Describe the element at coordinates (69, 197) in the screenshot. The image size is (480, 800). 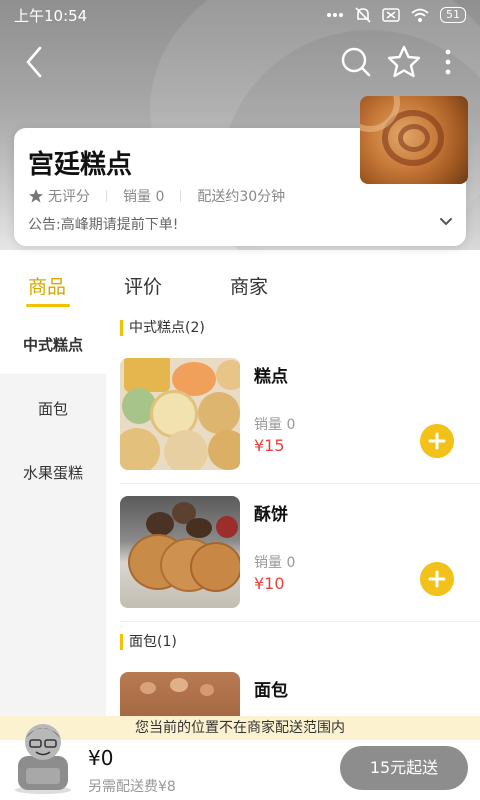
I see `shop-rating: 无评分` at that location.